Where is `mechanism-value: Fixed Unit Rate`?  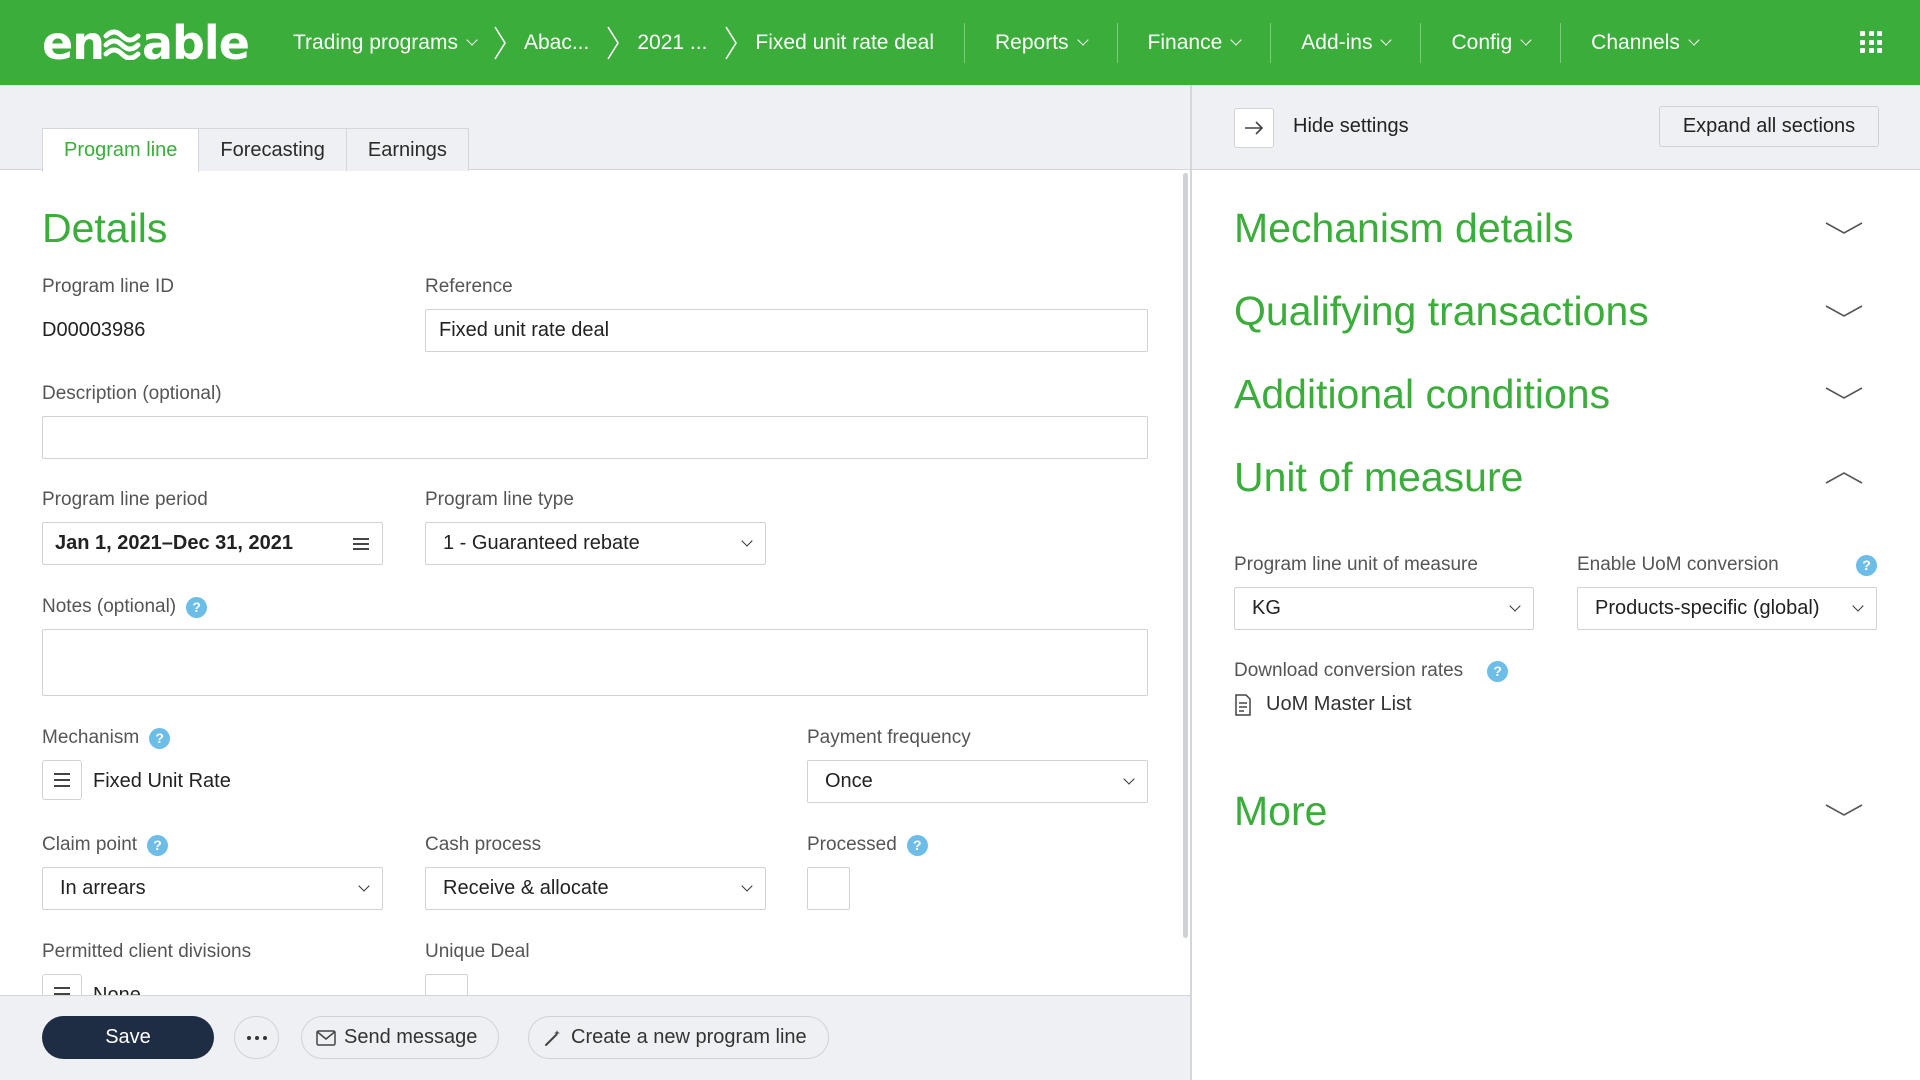
mechanism-value: Fixed Unit Rate is located at coordinates (162, 781).